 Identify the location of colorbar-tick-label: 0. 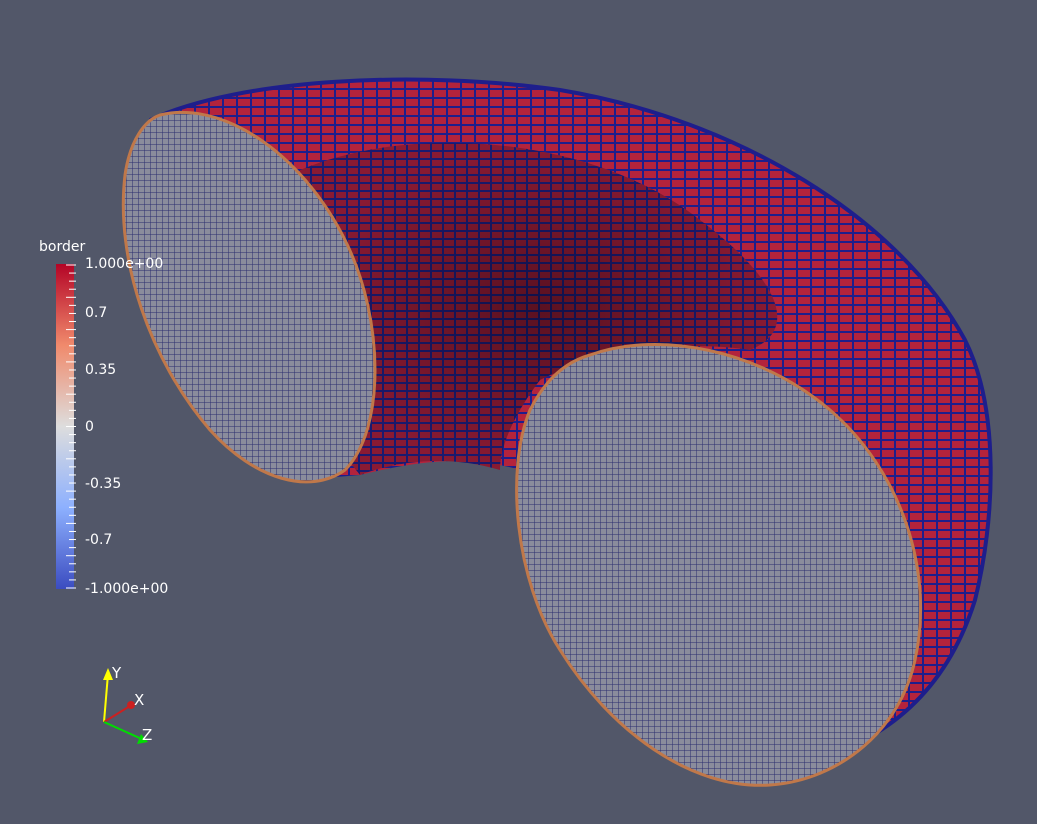
(89, 427).